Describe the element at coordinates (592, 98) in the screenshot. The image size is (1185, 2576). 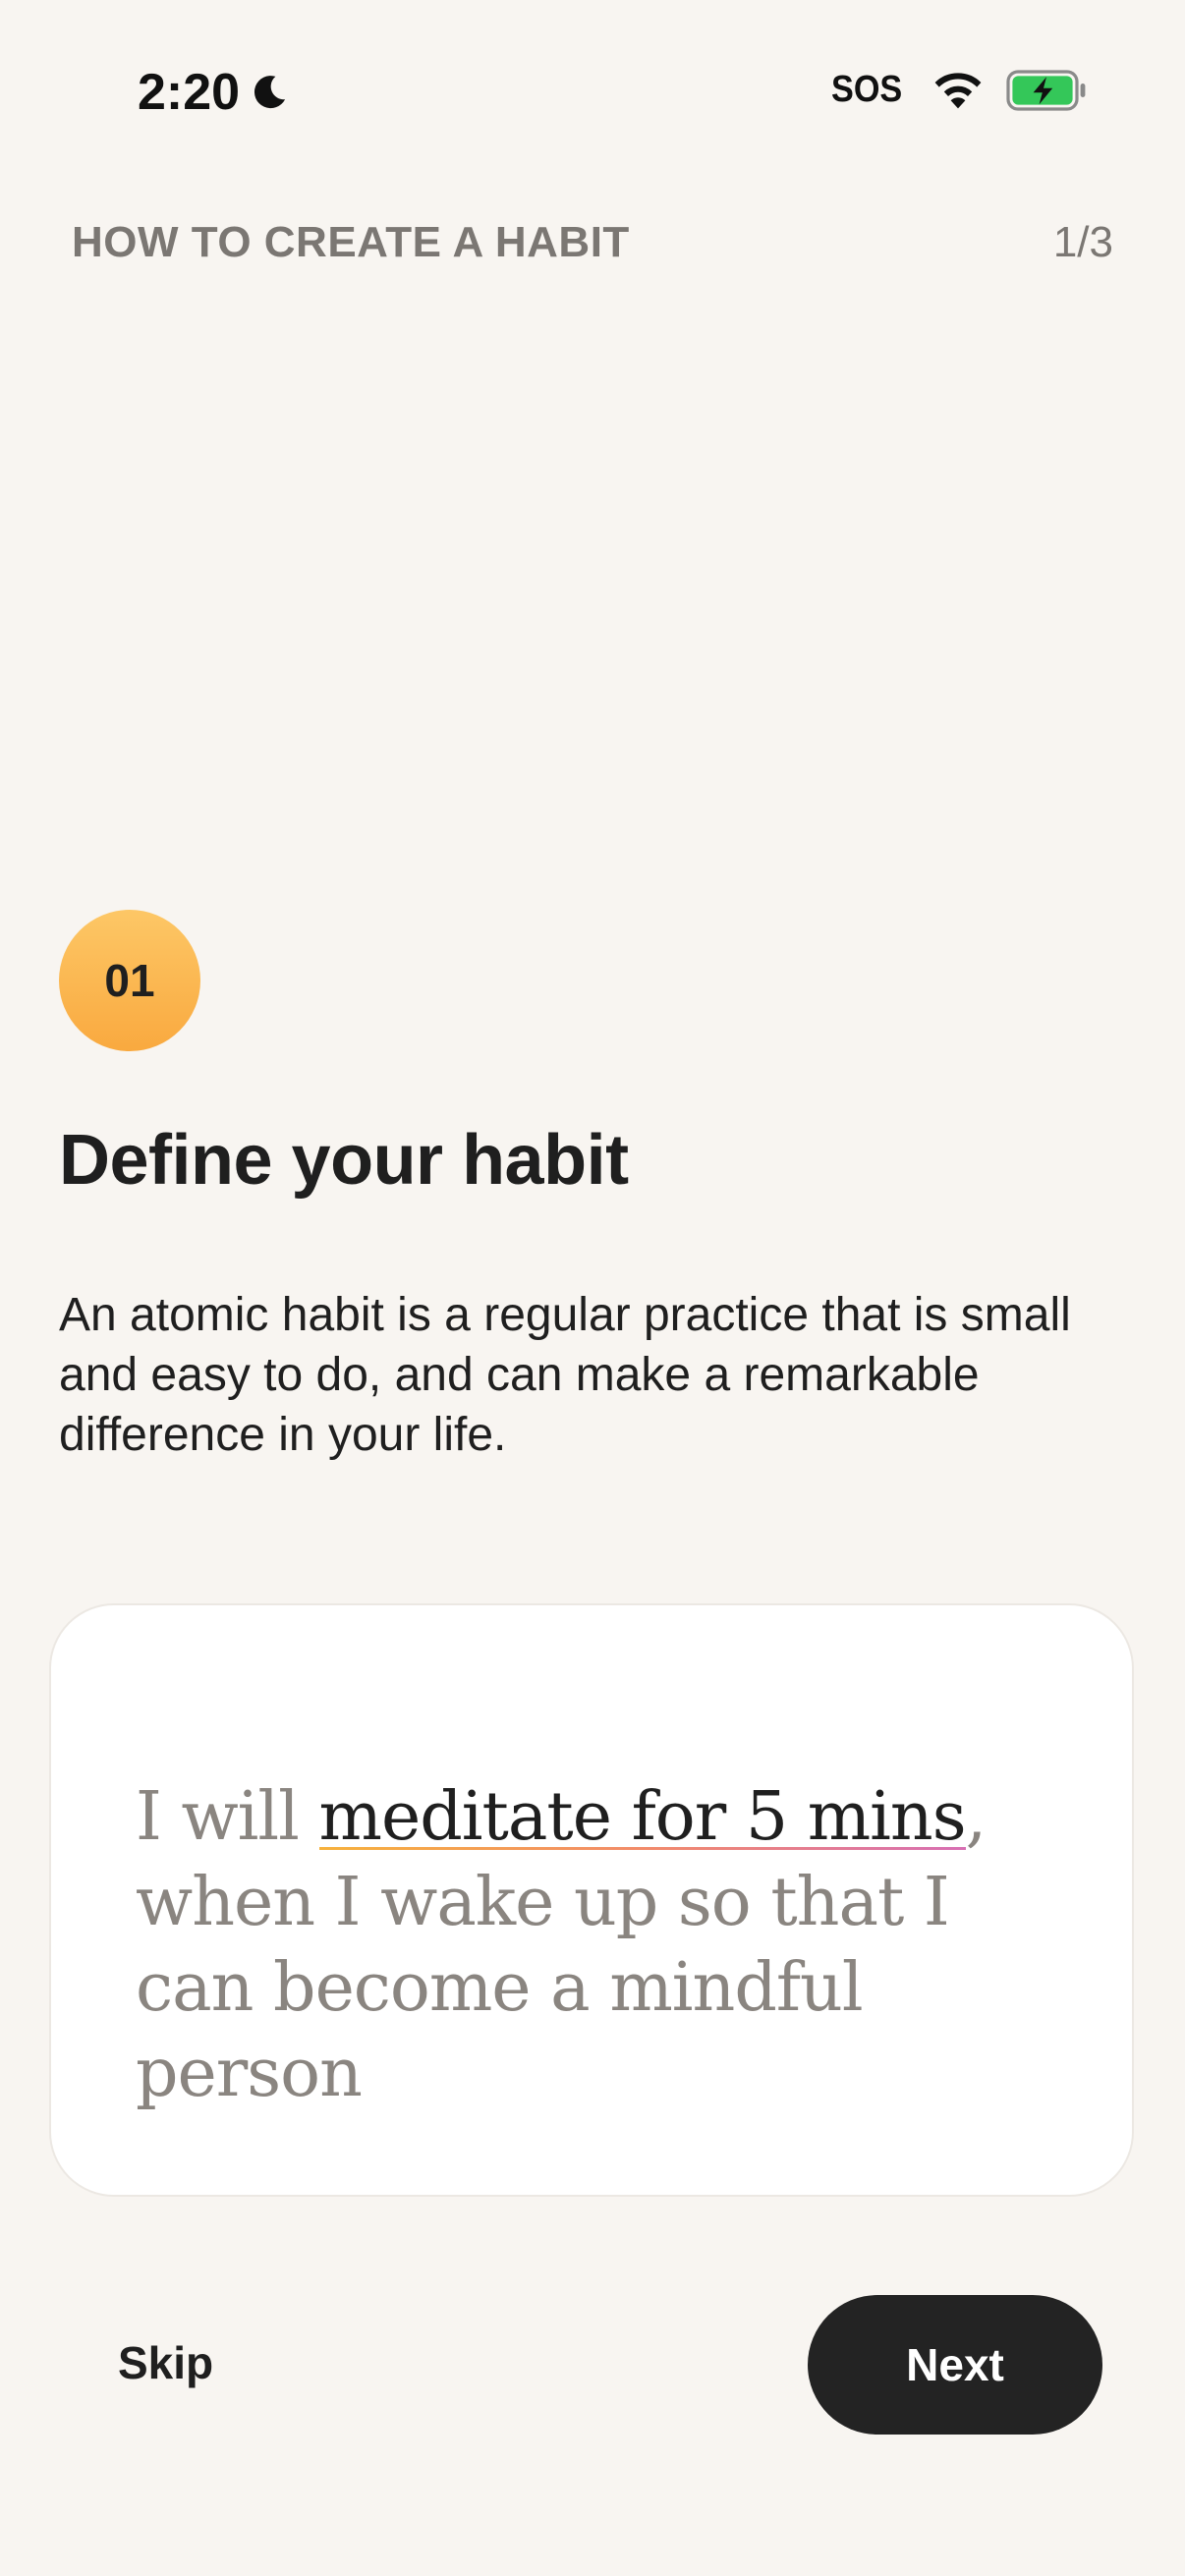
I see `status-bar: 2:20 SOS` at that location.